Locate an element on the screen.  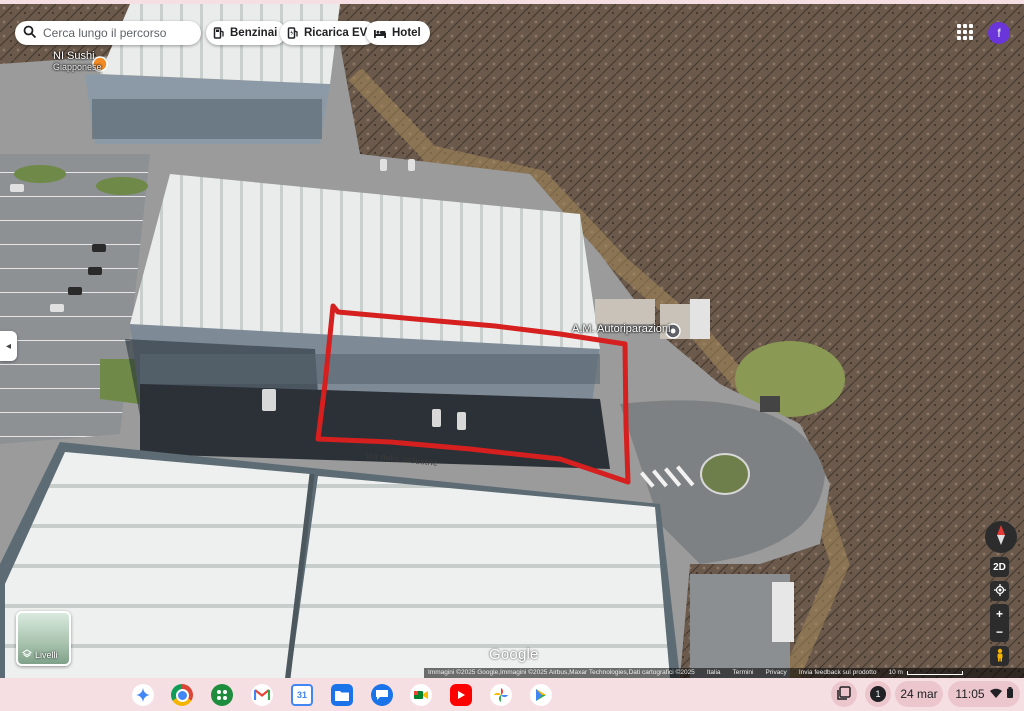
wifi-icon is located at coordinates (995, 694).